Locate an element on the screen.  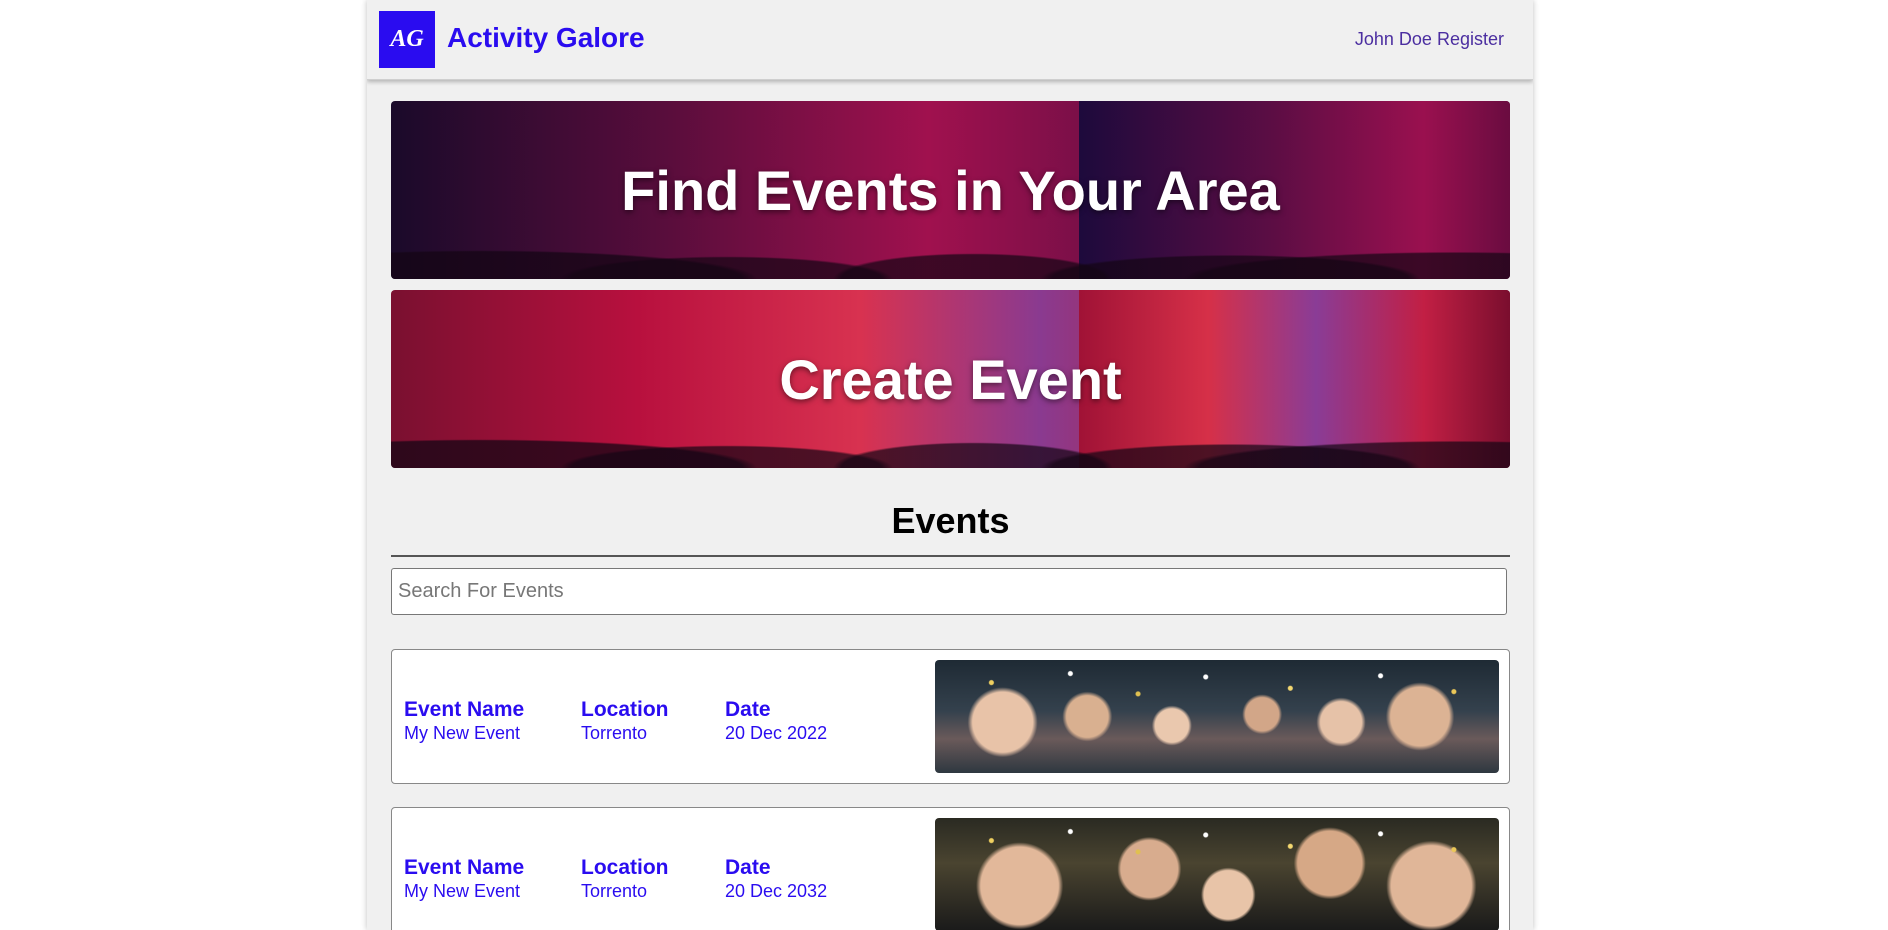
logo-text: AG is located at coordinates (407, 39).